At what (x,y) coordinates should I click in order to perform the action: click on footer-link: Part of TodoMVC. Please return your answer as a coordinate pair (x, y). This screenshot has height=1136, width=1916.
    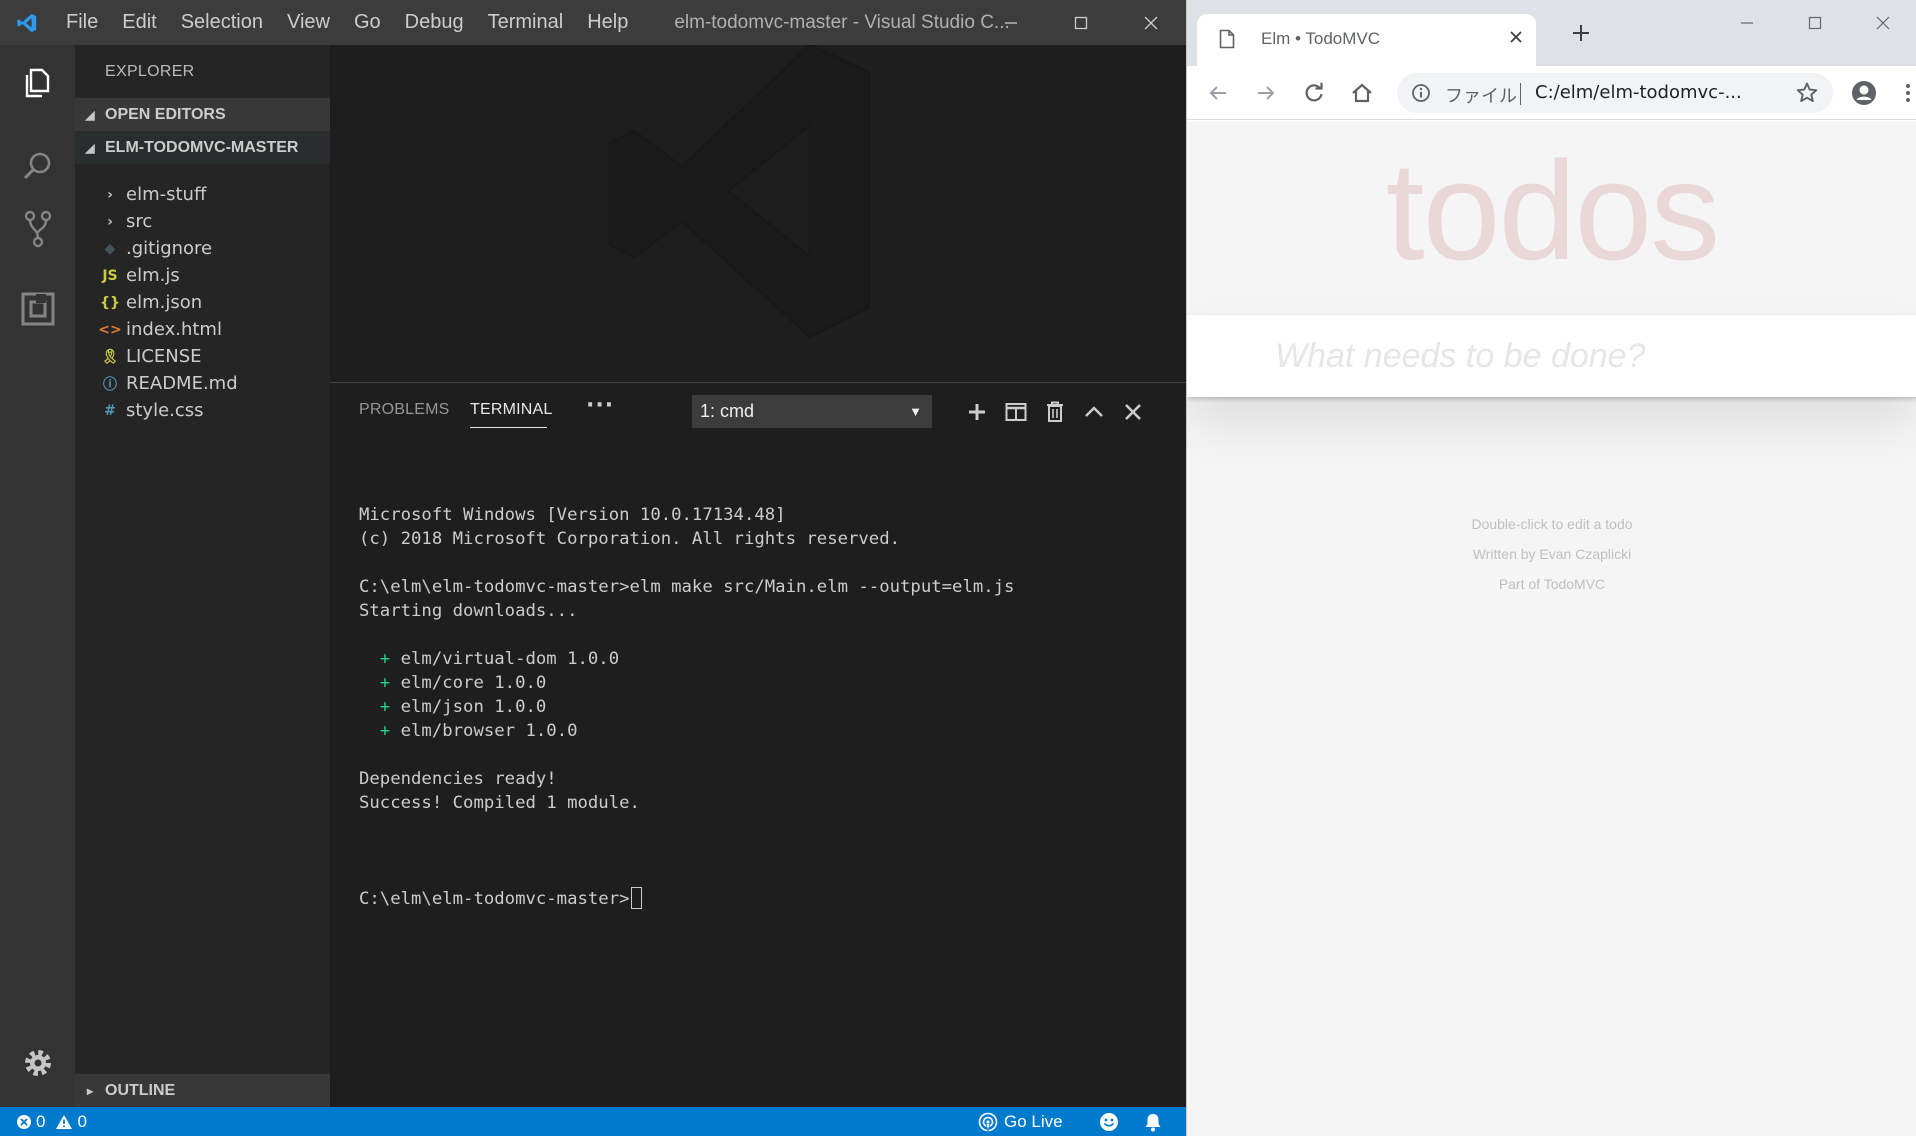
    Looking at the image, I should click on (1551, 584).